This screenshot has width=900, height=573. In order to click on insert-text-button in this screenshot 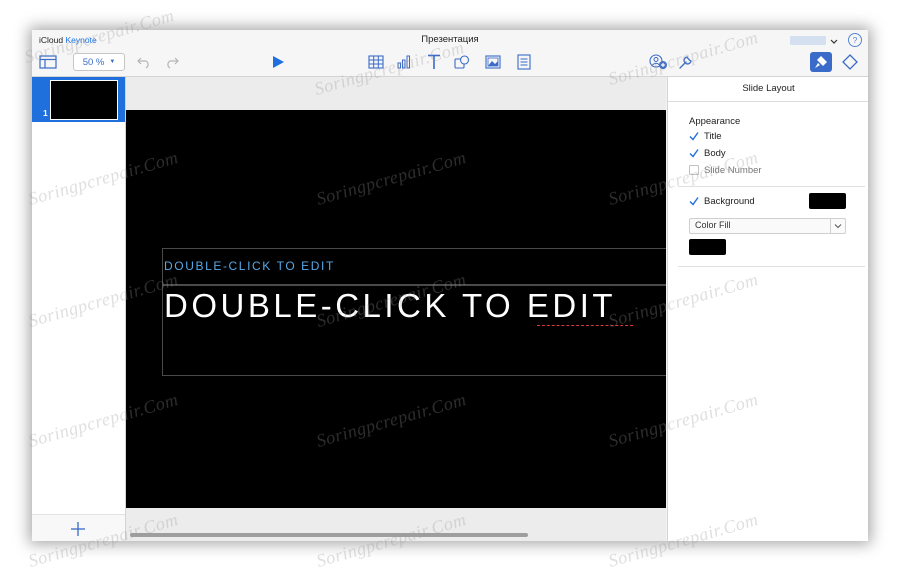, I will do `click(434, 62)`.